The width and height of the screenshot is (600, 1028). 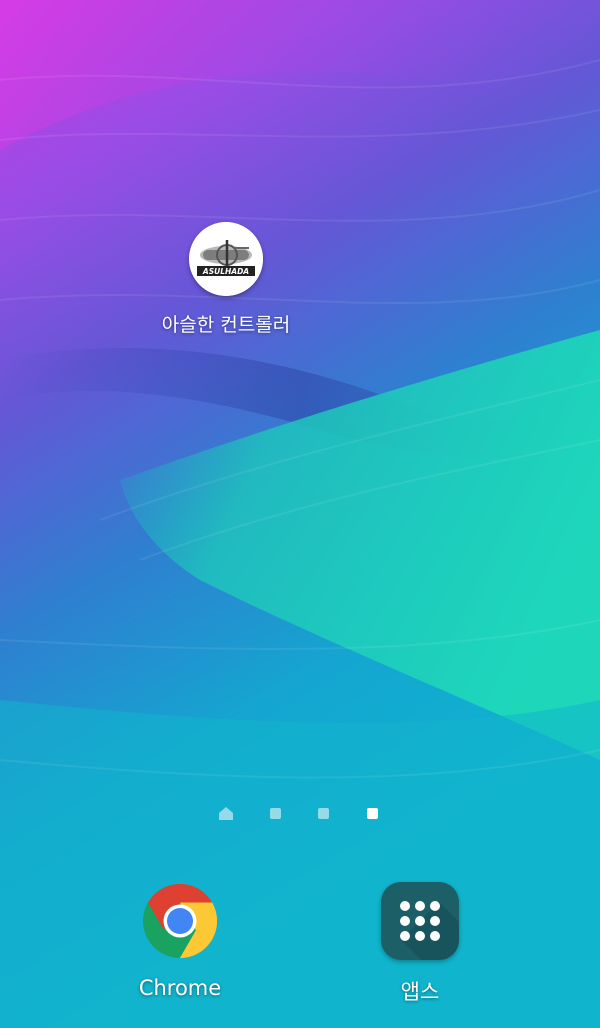 I want to click on app-label-controller: 아슬한 컨트롤러, so click(x=226, y=325).